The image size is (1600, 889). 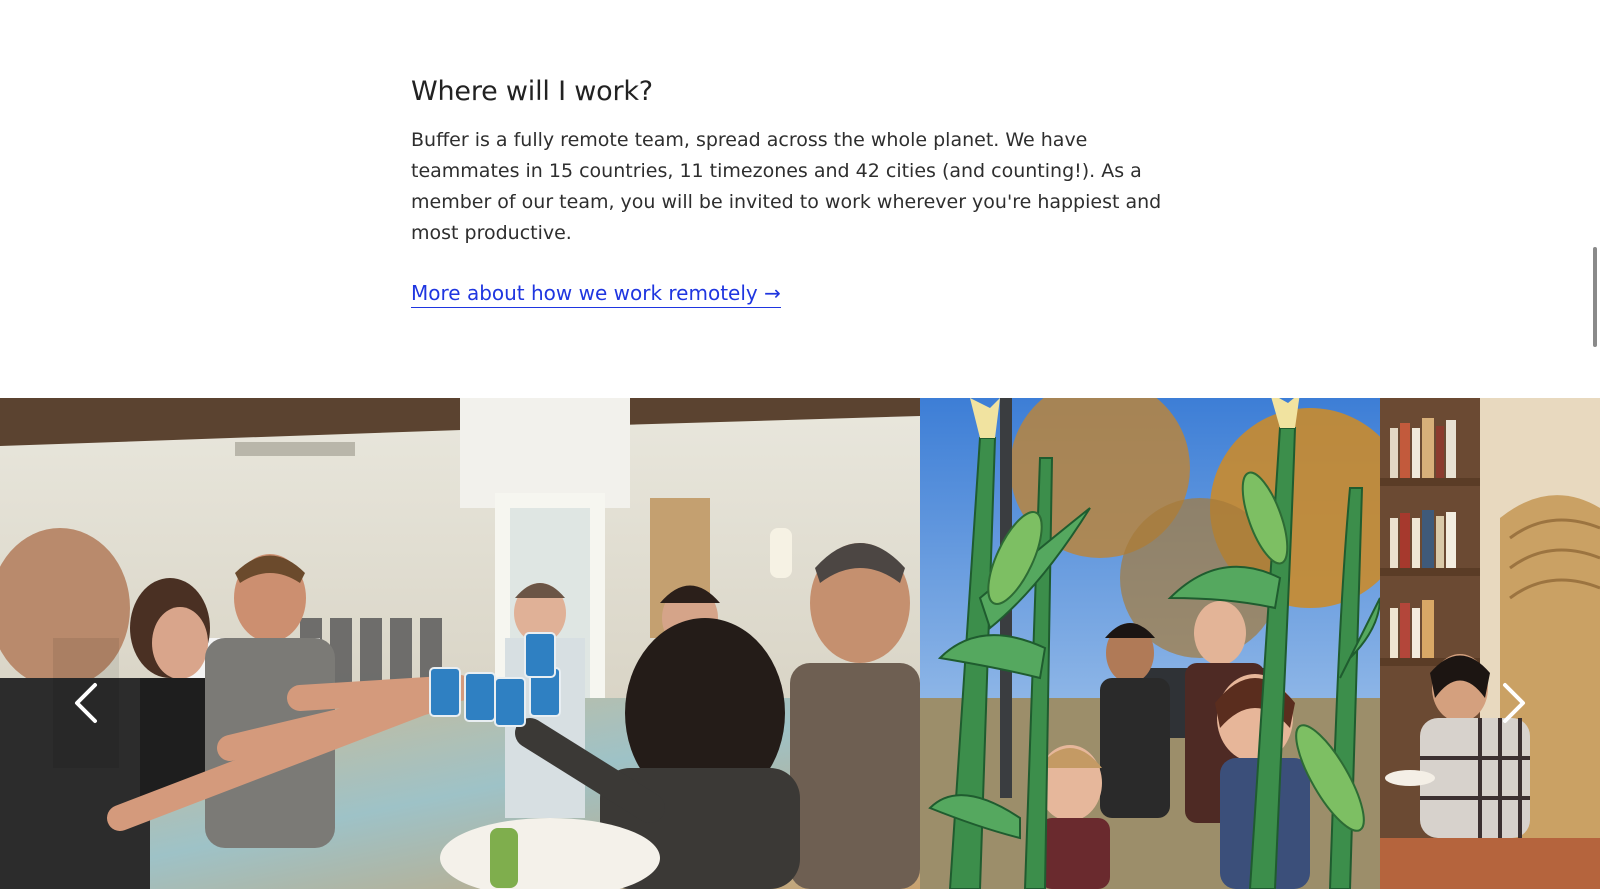 I want to click on chevron-left-icon, so click(x=86, y=703).